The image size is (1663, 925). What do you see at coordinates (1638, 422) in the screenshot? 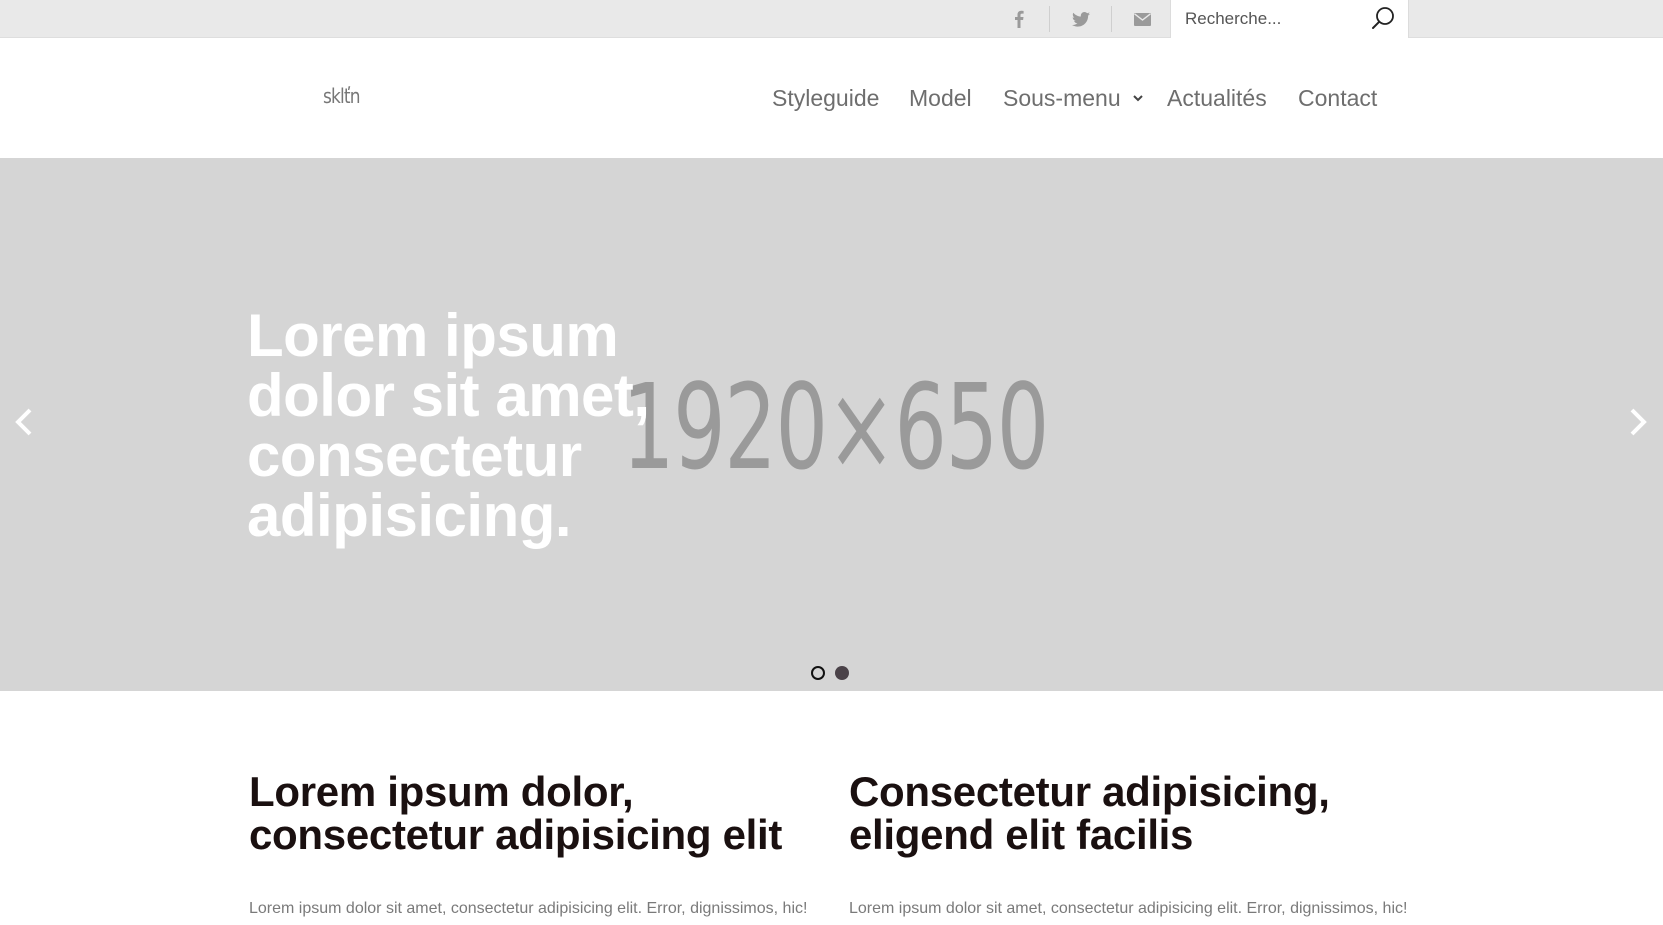
I see `chevron-right-icon` at bounding box center [1638, 422].